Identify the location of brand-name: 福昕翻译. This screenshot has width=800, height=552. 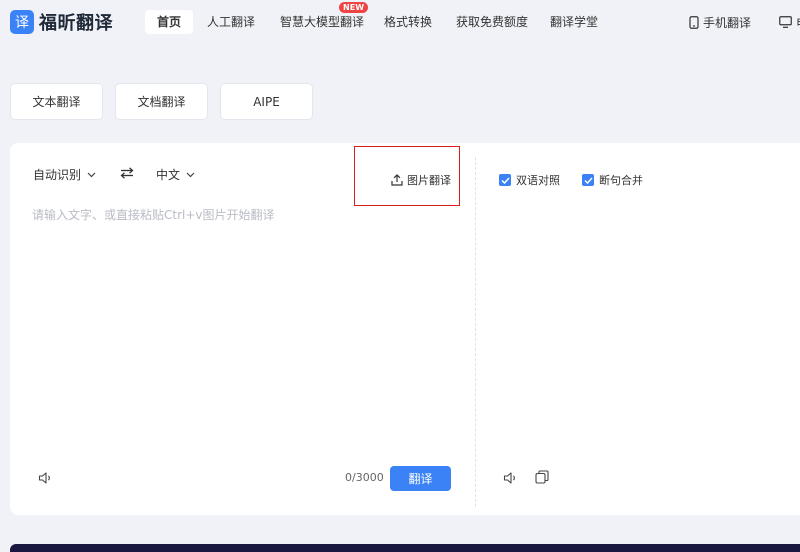
(76, 23).